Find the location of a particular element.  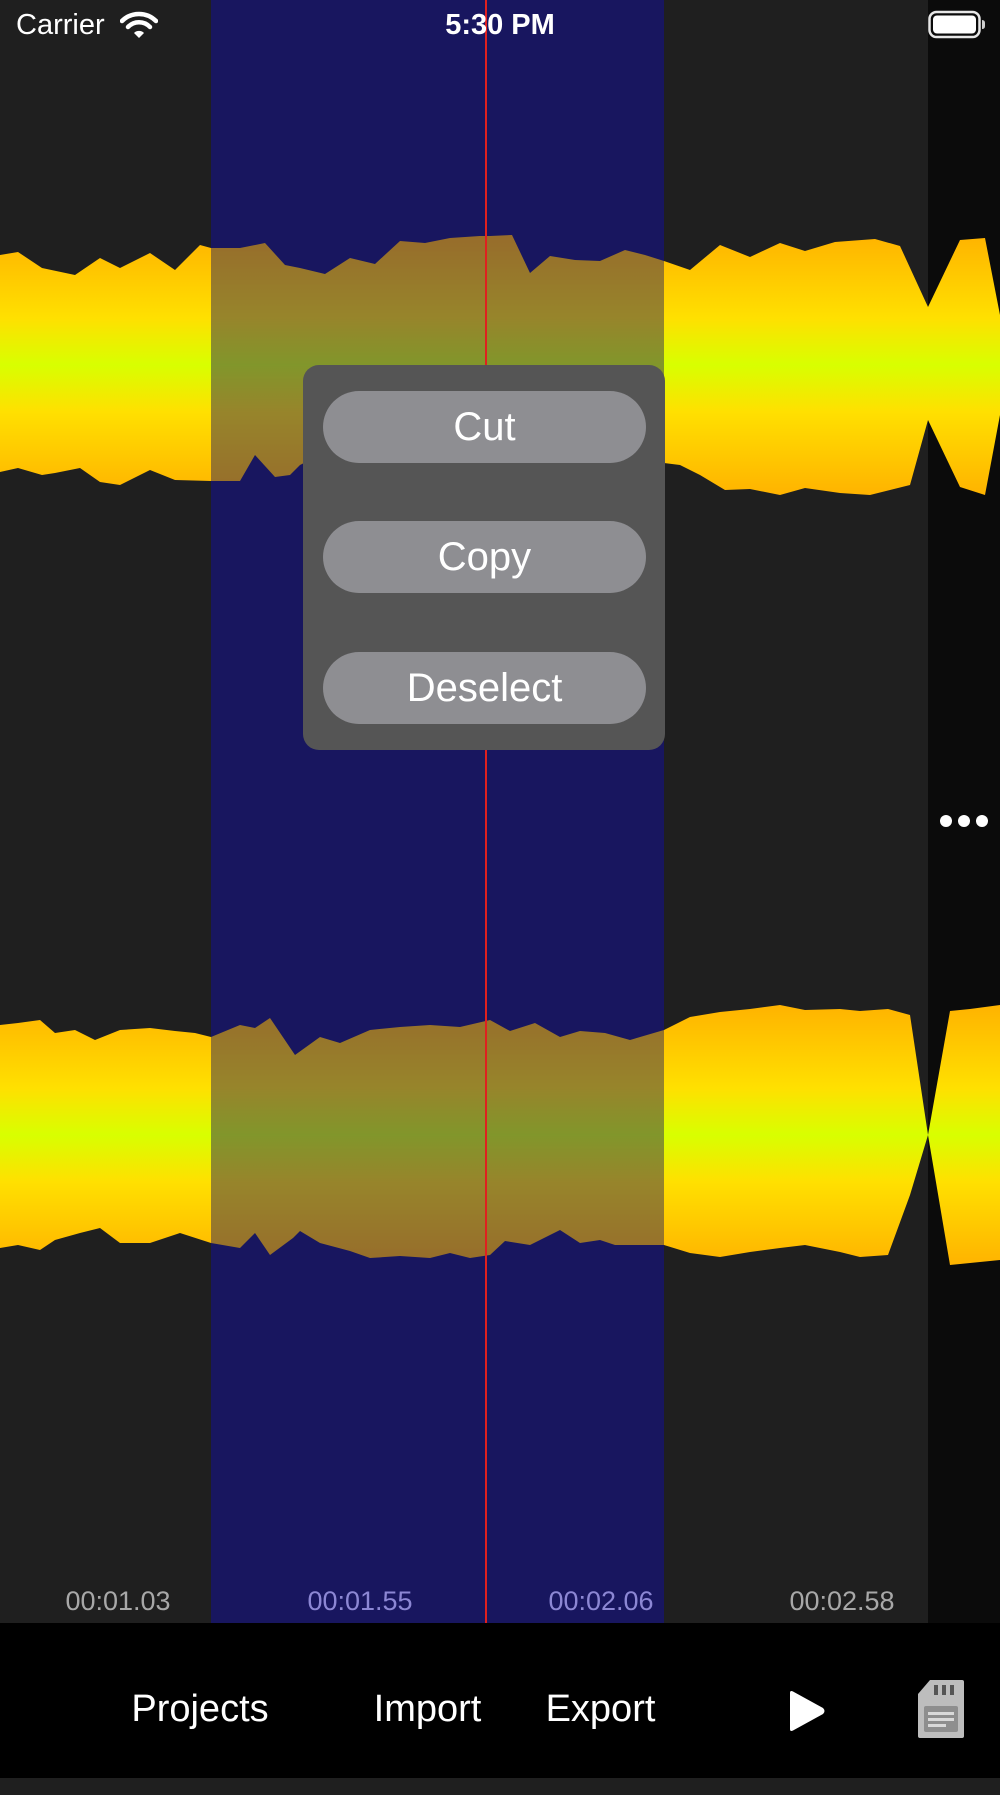

selection-context-menu: Cut Copy Deselect is located at coordinates (484, 557).